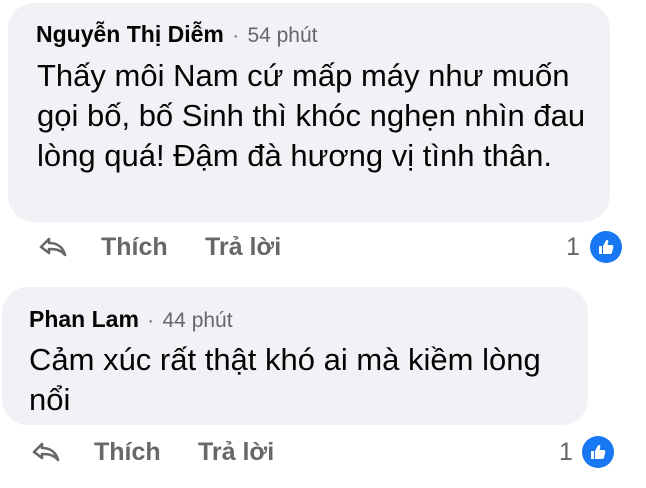  I want to click on author-name: Nguyễn Thị Diễm, so click(130, 34).